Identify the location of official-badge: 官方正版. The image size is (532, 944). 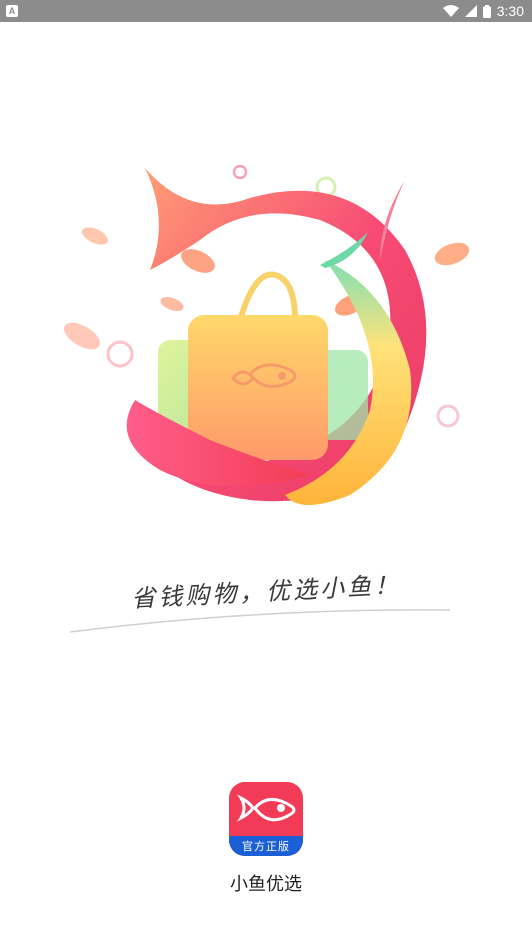
(266, 846).